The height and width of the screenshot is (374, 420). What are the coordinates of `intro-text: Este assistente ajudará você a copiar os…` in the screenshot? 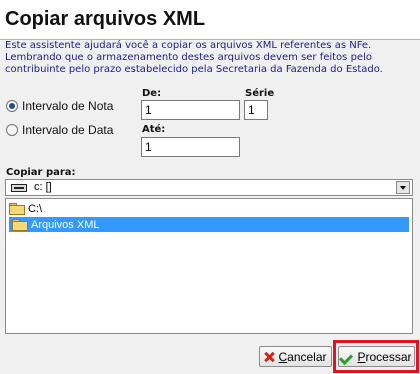 It's located at (194, 57).